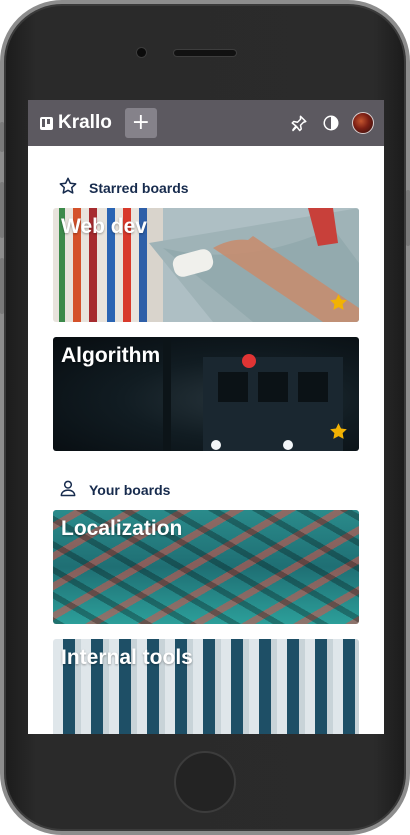 This screenshot has width=410, height=835. I want to click on board-title: Internal tools, so click(127, 657).